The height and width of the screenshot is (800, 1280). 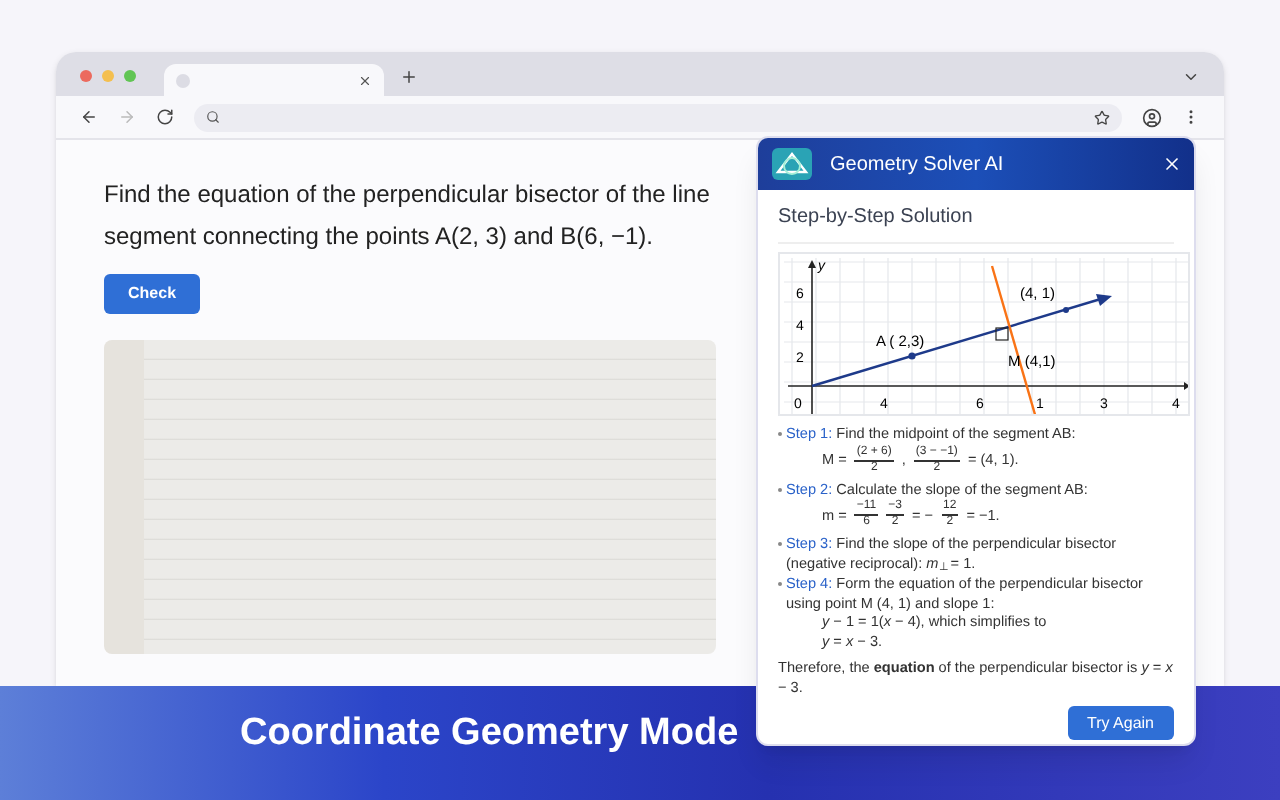 I want to click on check-button: Check, so click(x=152, y=294).